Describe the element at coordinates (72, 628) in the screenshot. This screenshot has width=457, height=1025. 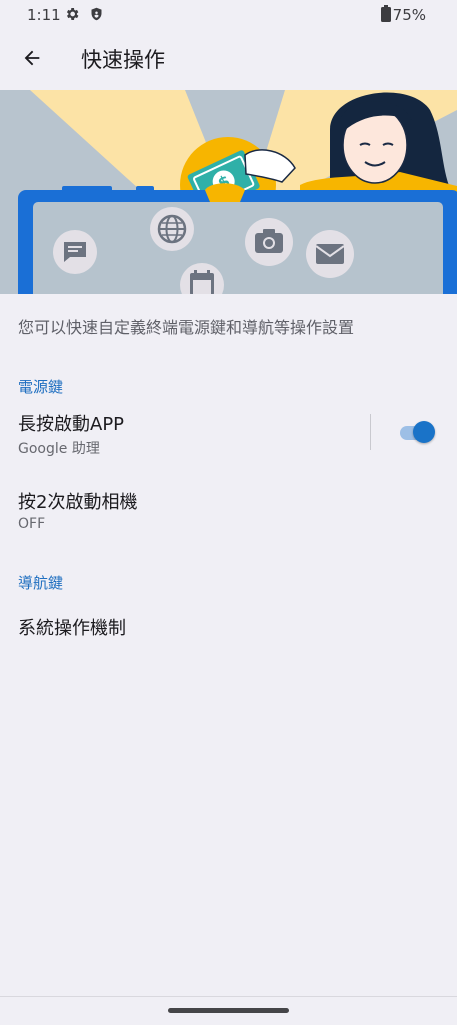
I see `pref-title: 系統操作機制` at that location.